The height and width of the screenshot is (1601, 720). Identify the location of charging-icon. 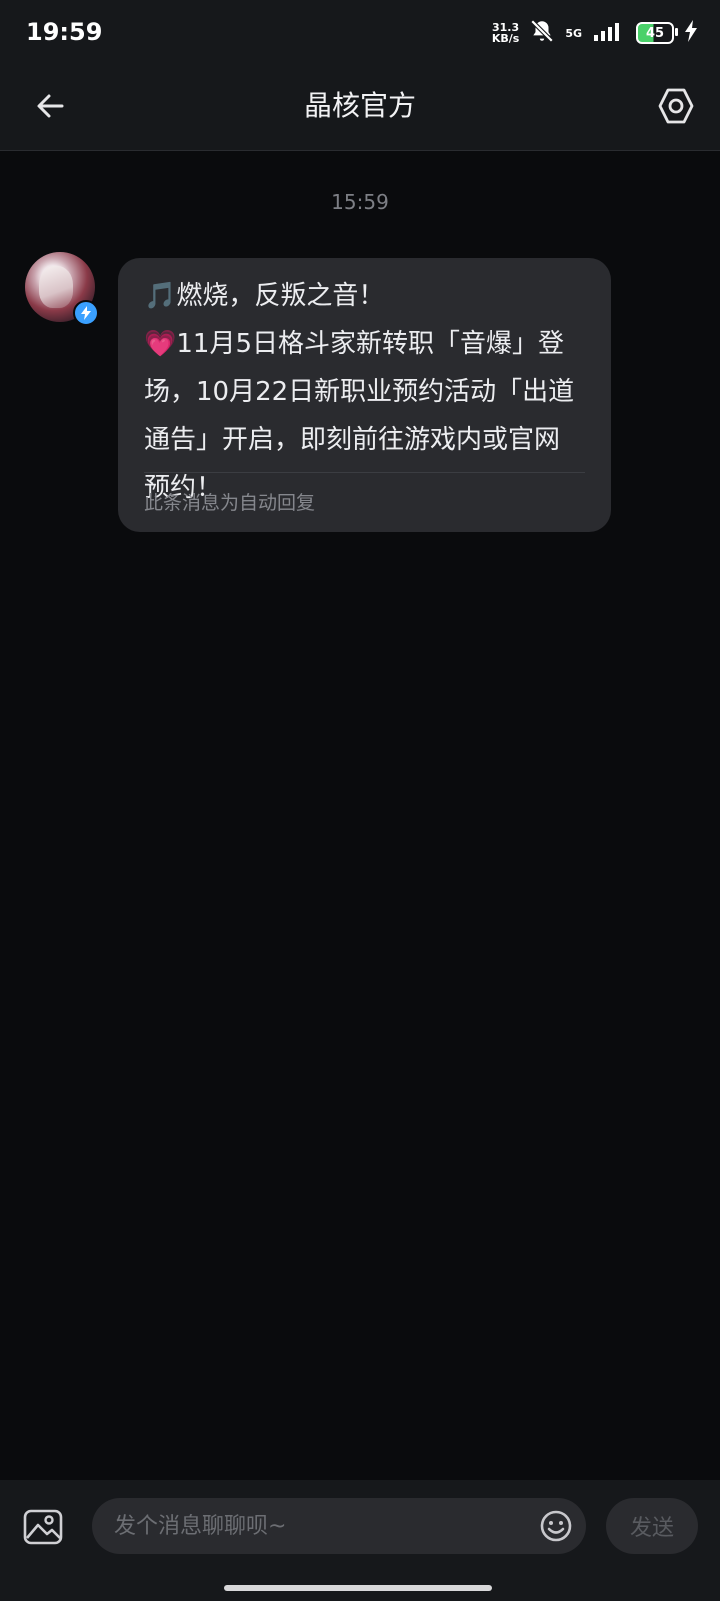
(691, 33).